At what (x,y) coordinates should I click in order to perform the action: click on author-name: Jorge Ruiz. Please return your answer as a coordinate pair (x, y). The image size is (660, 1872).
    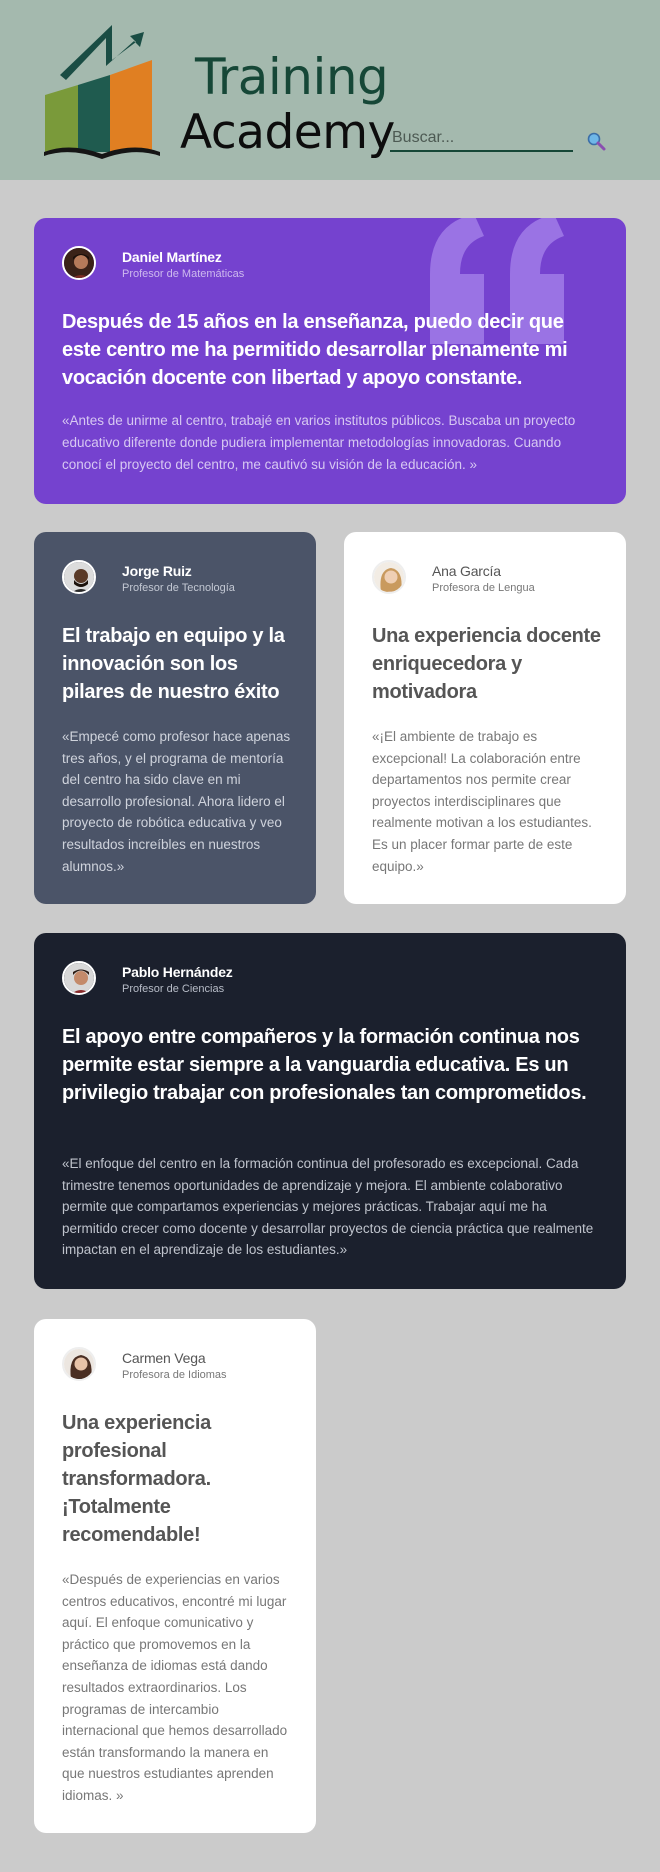
    Looking at the image, I should click on (157, 571).